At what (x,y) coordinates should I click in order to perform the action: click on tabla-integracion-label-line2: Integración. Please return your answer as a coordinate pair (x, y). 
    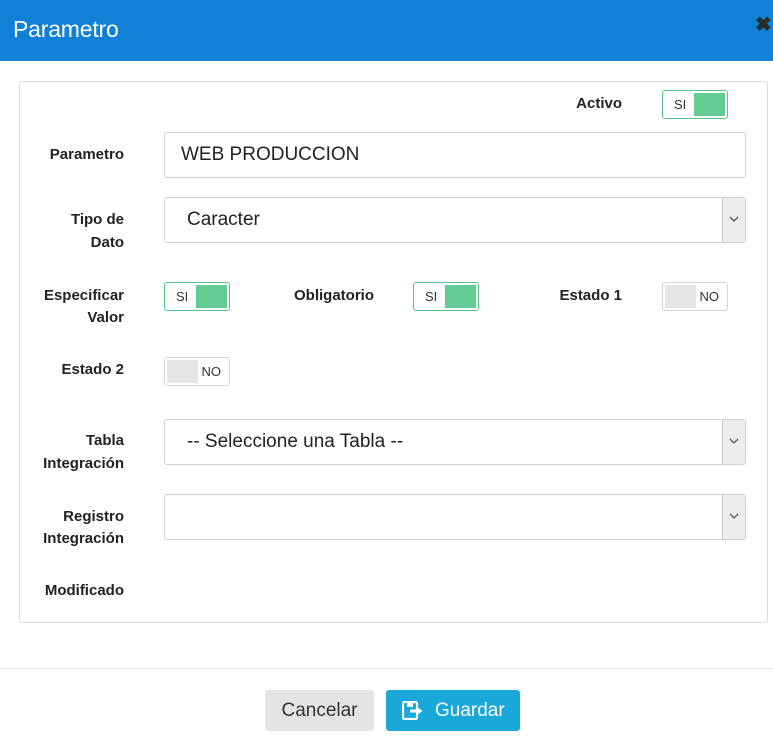
    Looking at the image, I should click on (83, 463).